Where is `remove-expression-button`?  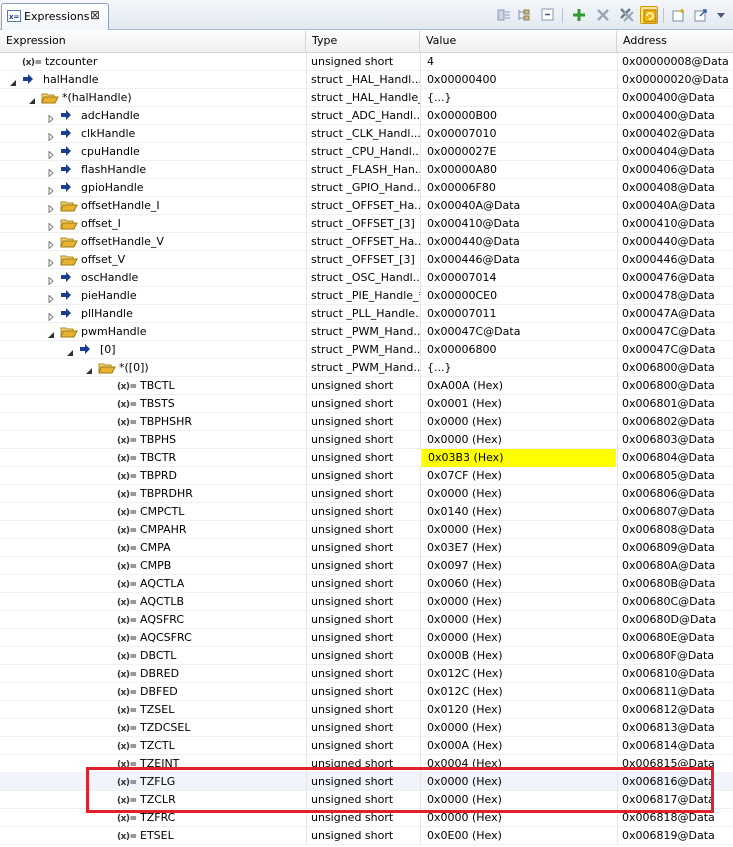
remove-expression-button is located at coordinates (603, 15).